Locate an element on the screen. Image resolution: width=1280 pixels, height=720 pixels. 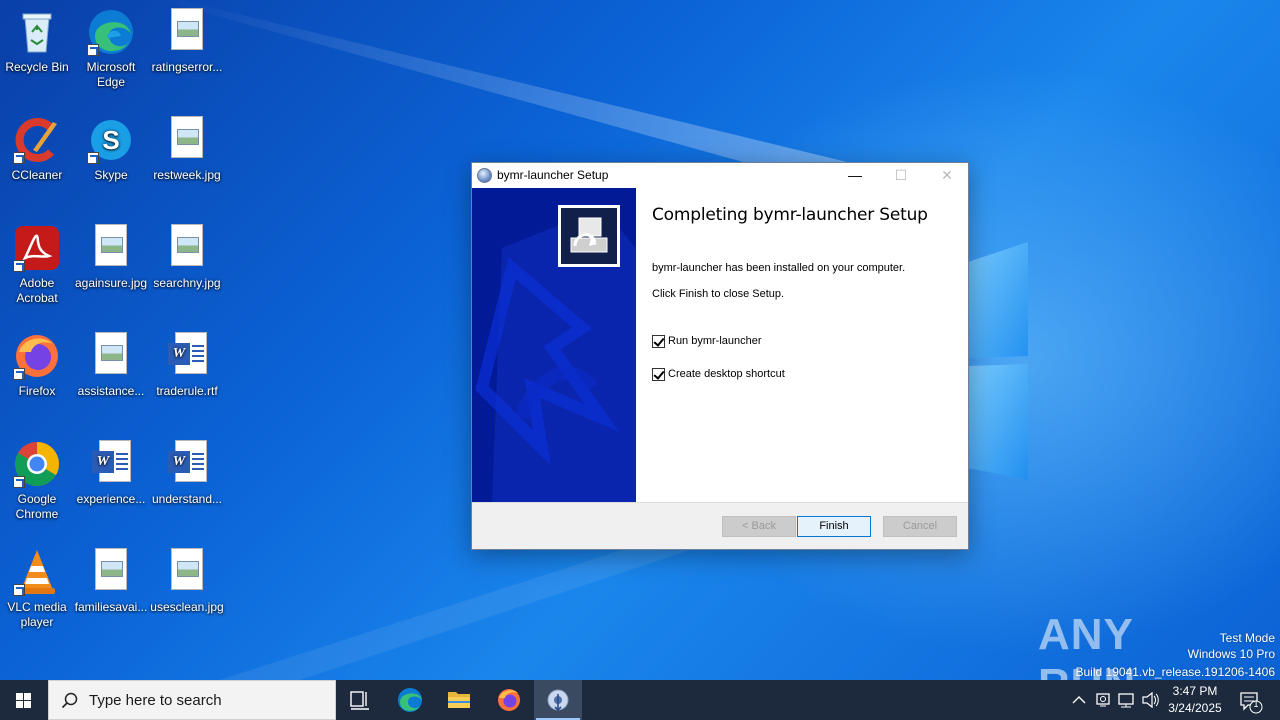
taskbar-file-explorer is located at coordinates (459, 700).